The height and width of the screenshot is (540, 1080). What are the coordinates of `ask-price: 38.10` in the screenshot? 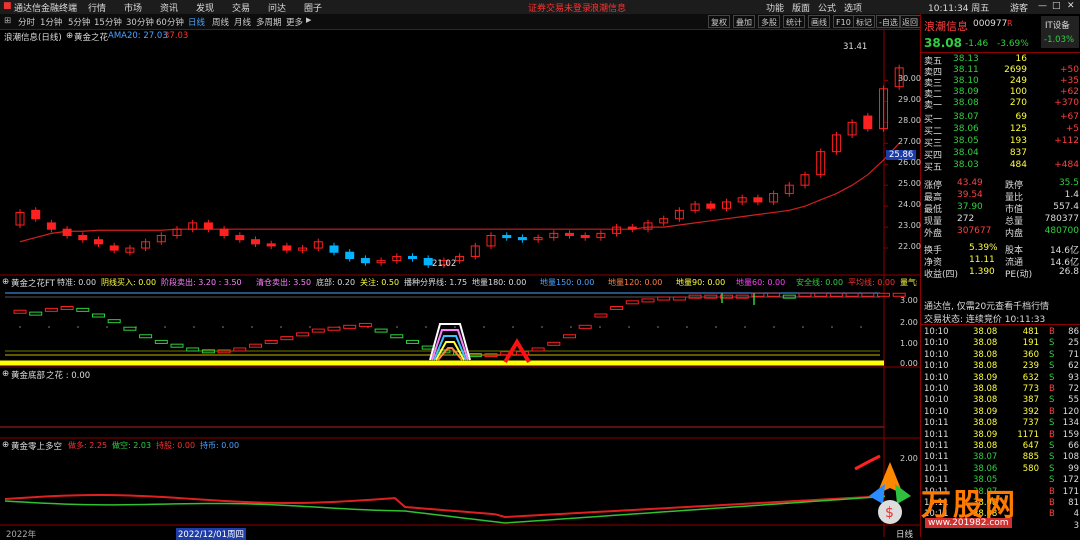 It's located at (966, 81).